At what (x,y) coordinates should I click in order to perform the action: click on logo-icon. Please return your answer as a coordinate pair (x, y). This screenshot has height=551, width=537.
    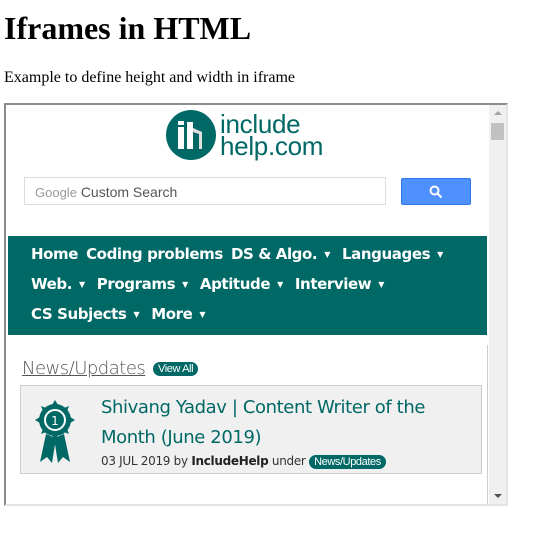
    Looking at the image, I should click on (191, 135).